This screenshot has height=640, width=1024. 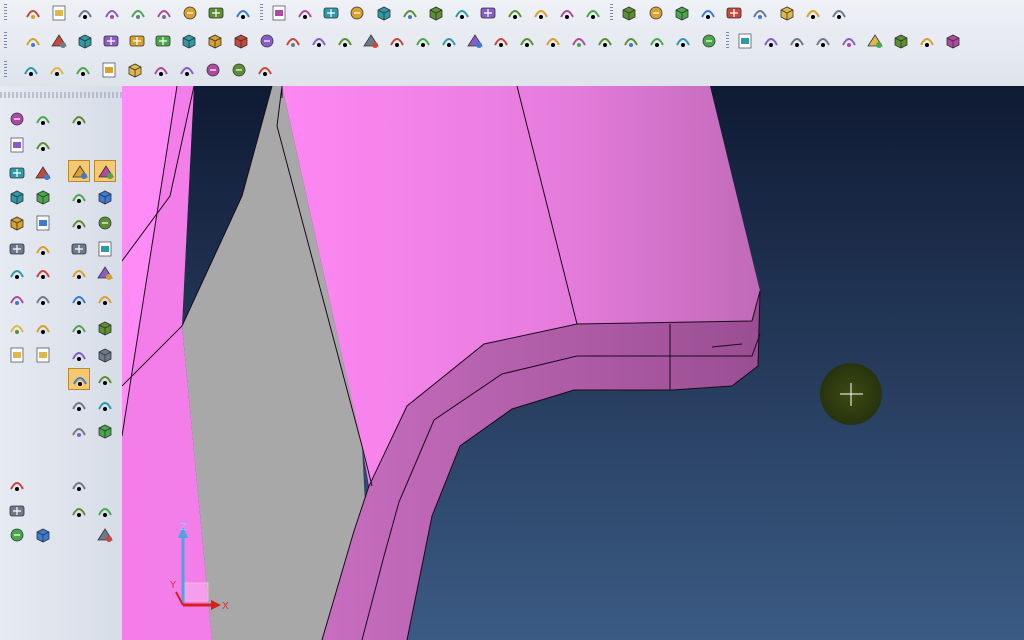 What do you see at coordinates (708, 13) in the screenshot?
I see `eye-hide-button` at bounding box center [708, 13].